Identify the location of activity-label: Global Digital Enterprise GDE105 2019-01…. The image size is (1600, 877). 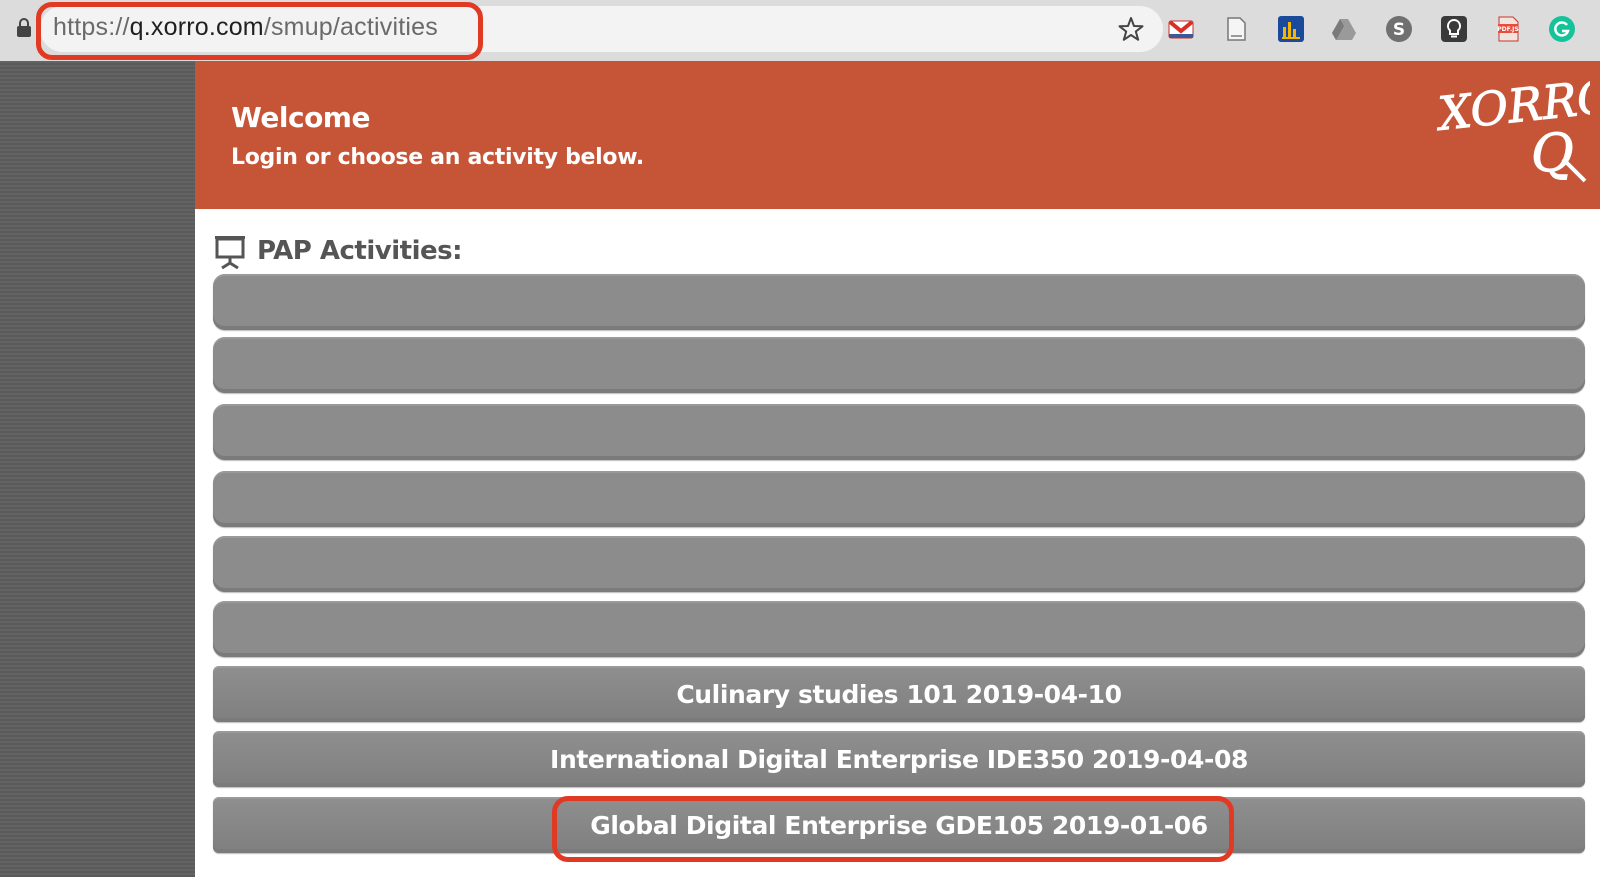
(899, 825).